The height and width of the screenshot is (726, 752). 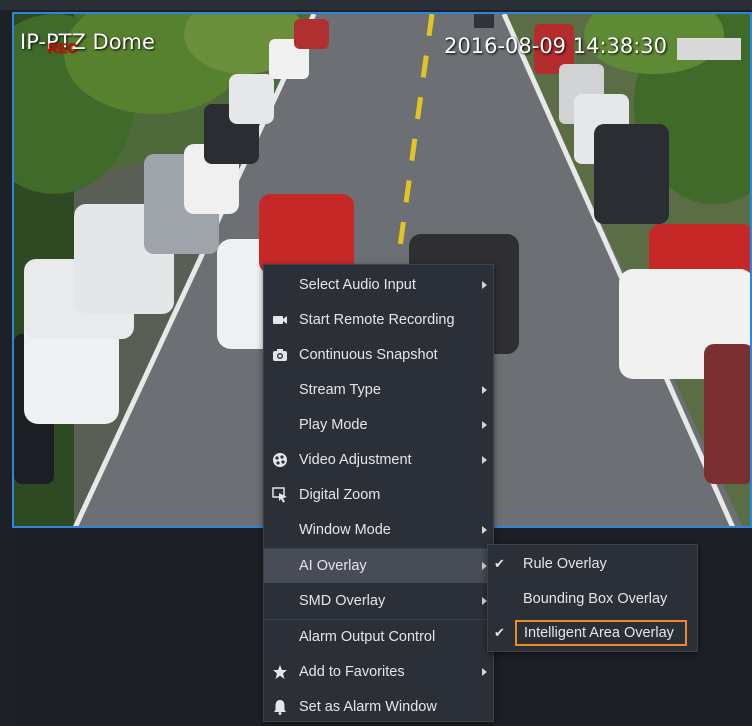 What do you see at coordinates (87, 42) in the screenshot?
I see `camera-name-label: IP-PTZ Dome` at bounding box center [87, 42].